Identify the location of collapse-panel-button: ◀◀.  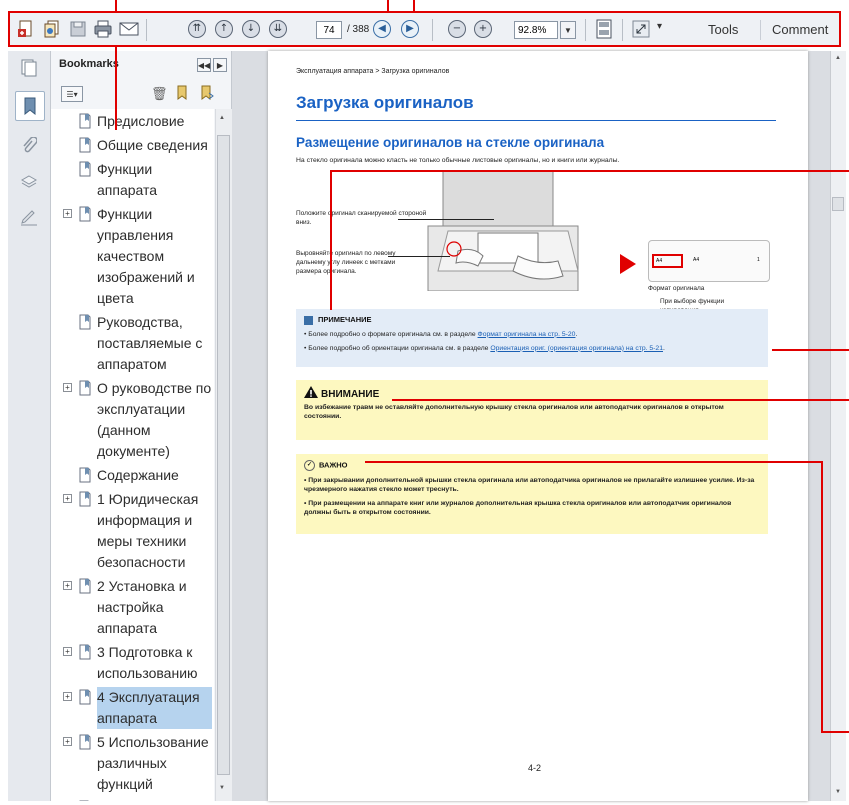
(204, 65).